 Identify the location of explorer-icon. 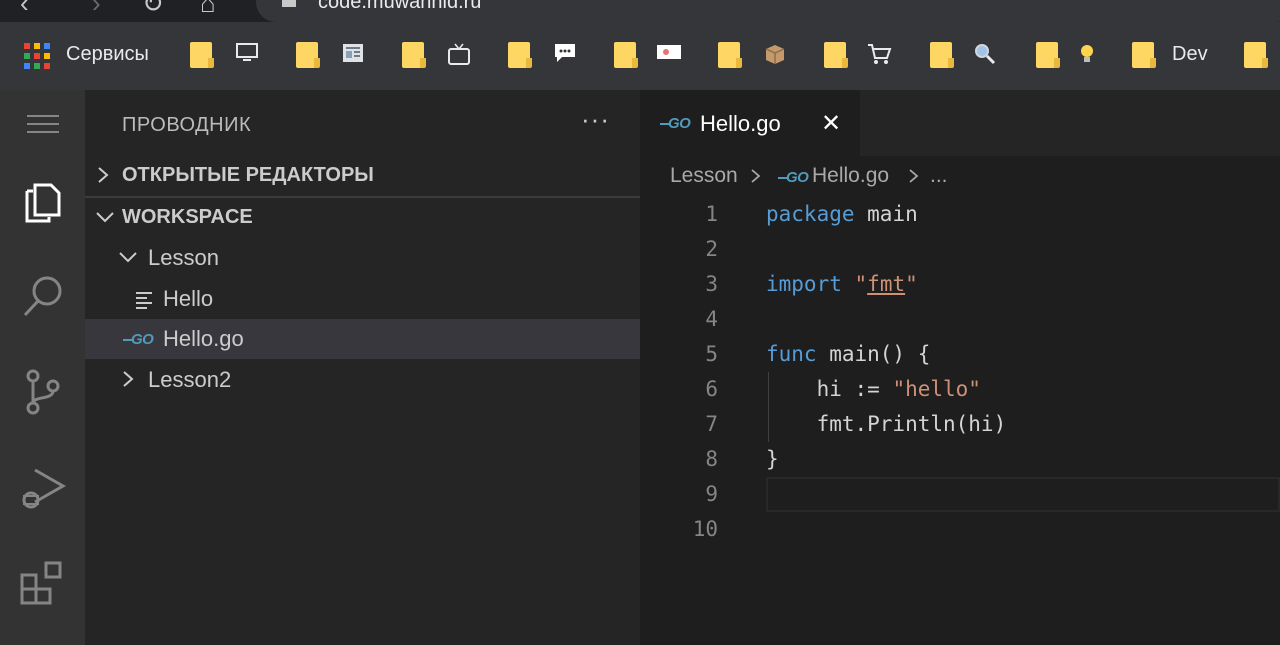
(42, 200).